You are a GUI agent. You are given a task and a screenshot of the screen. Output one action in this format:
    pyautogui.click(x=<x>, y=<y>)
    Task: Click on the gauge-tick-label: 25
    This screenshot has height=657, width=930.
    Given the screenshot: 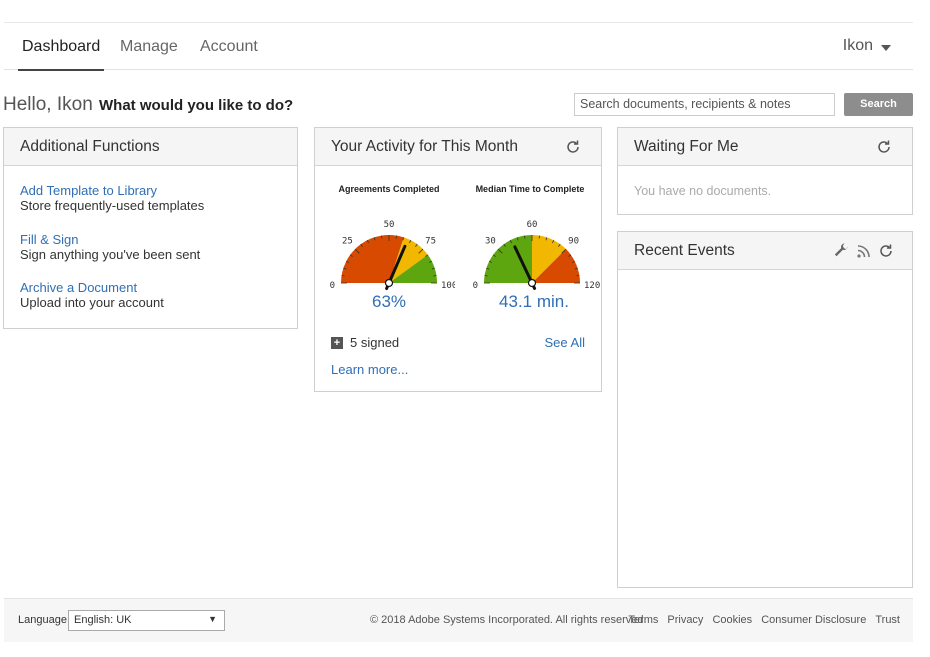 What is the action you would take?
    pyautogui.click(x=347, y=241)
    